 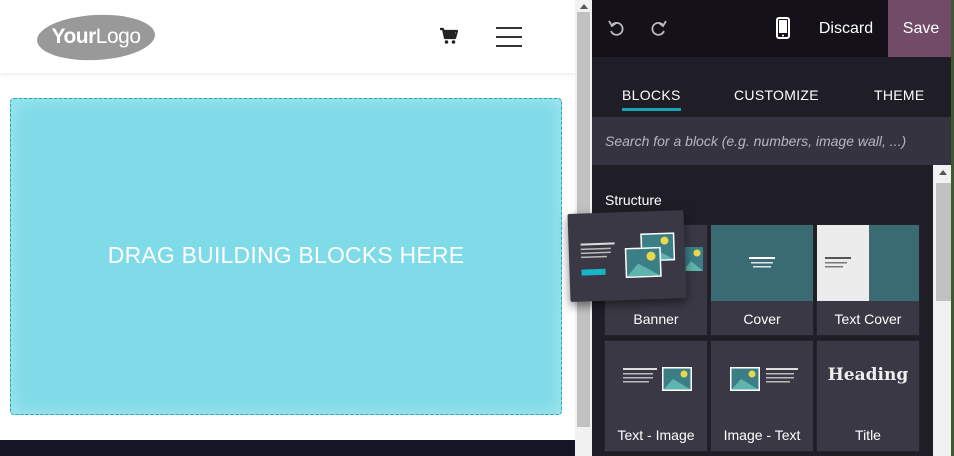 I want to click on block-thumb-title: Heading, so click(x=868, y=379).